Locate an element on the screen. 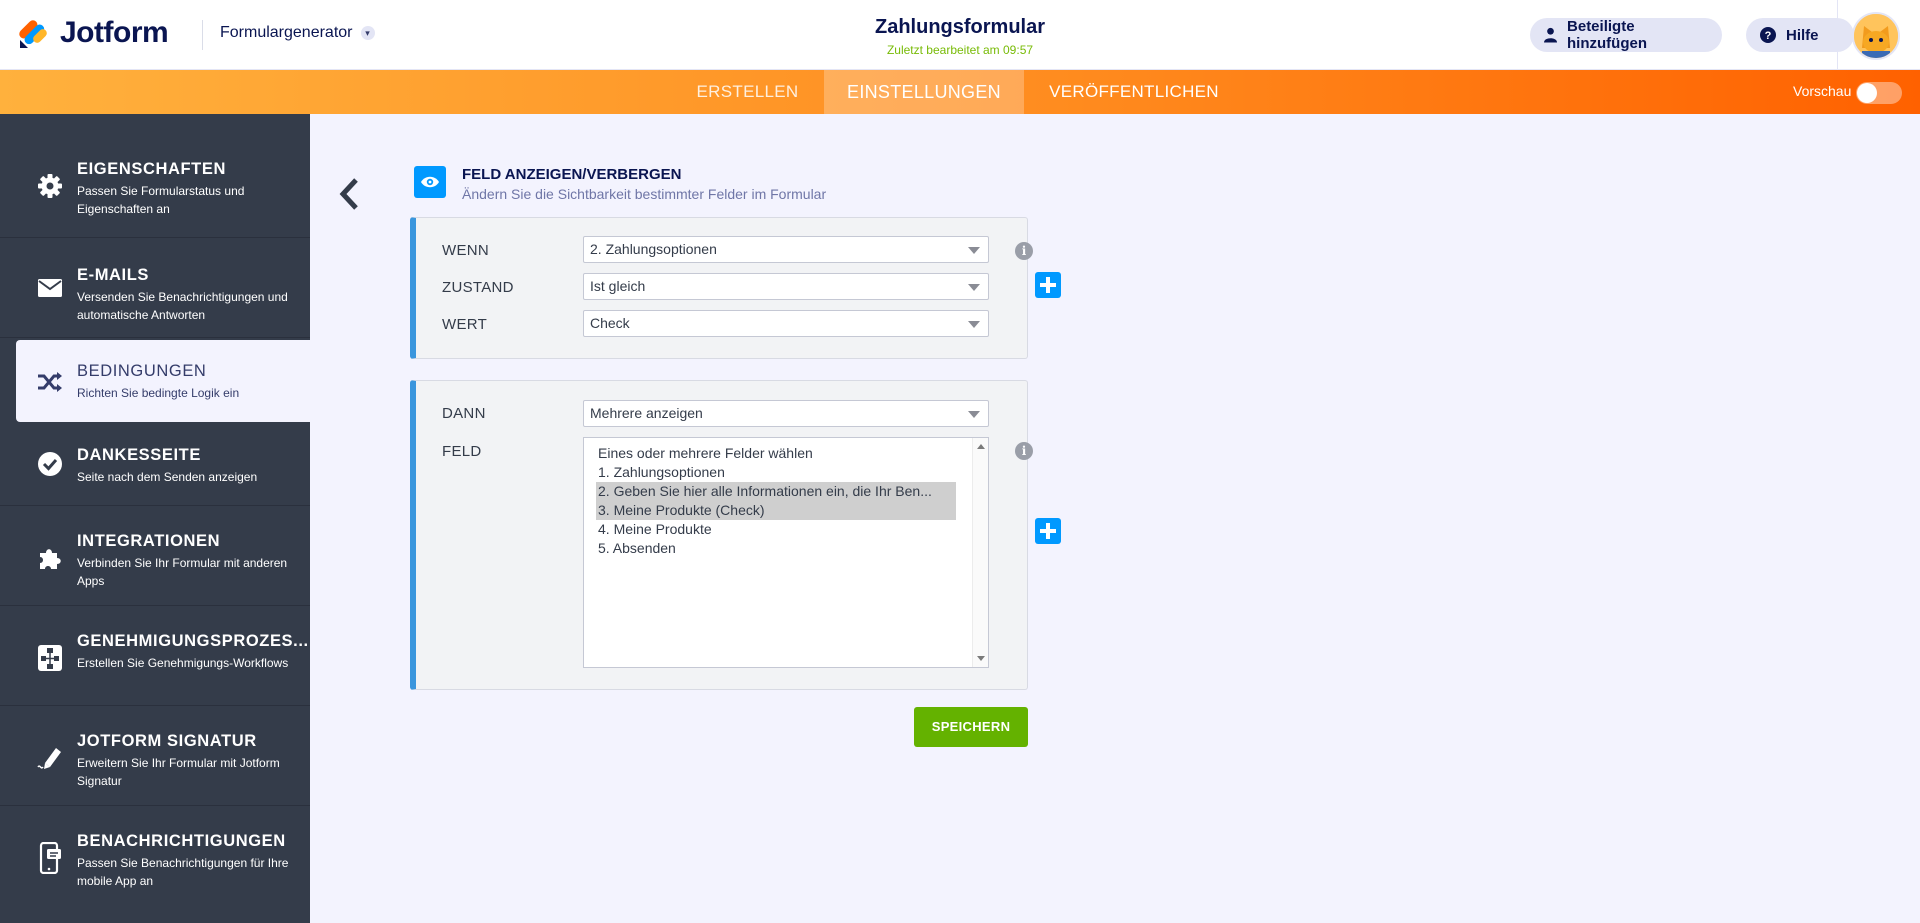 The image size is (1920, 923). sidebar-item-title: BEDINGUNGEN is located at coordinates (142, 371).